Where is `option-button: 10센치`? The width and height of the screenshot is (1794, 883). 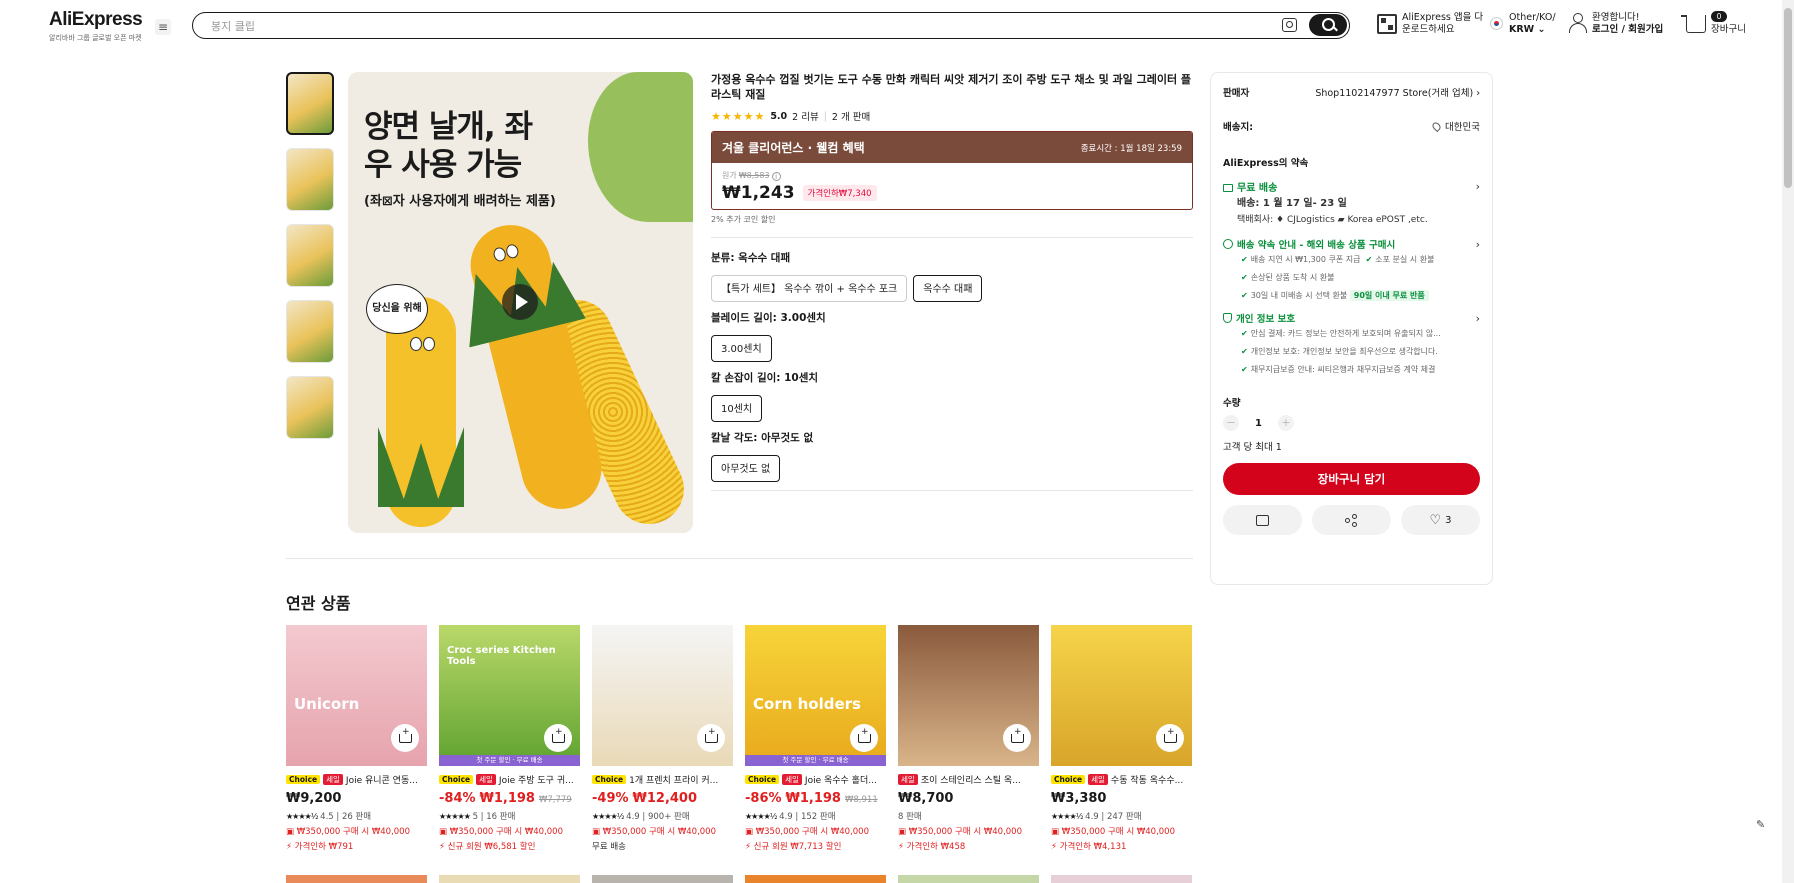 option-button: 10센치 is located at coordinates (737, 408).